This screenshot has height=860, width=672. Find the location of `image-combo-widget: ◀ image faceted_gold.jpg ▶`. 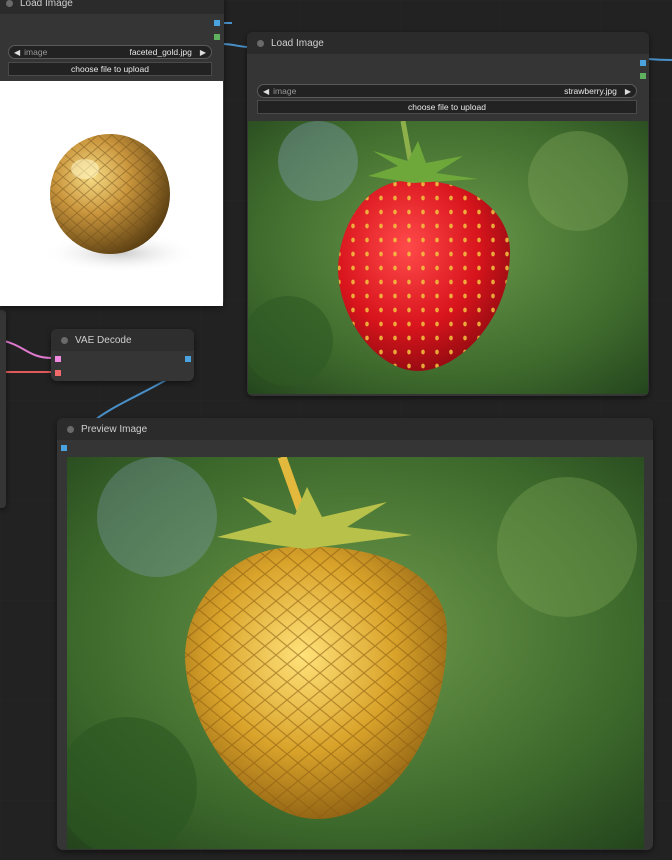

image-combo-widget: ◀ image faceted_gold.jpg ▶ is located at coordinates (110, 52).